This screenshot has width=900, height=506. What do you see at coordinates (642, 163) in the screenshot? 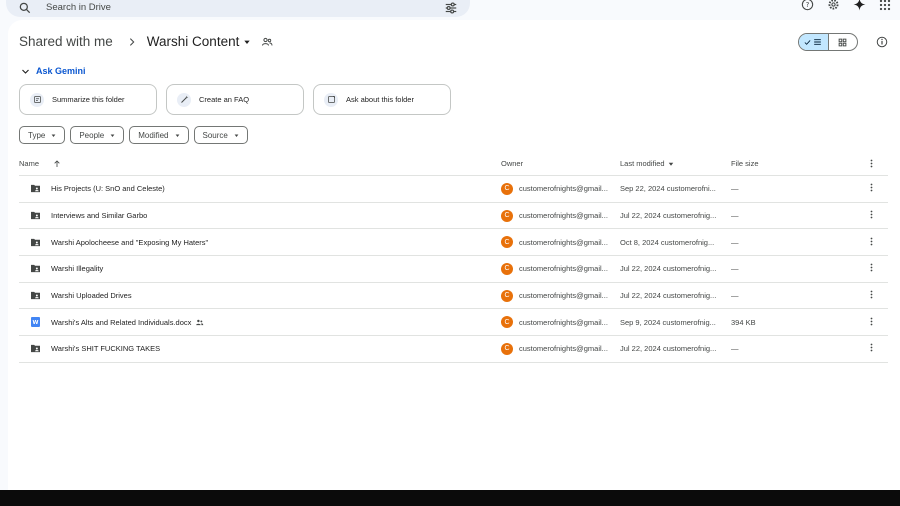
I see `column-last-modified-label: Last modified` at bounding box center [642, 163].